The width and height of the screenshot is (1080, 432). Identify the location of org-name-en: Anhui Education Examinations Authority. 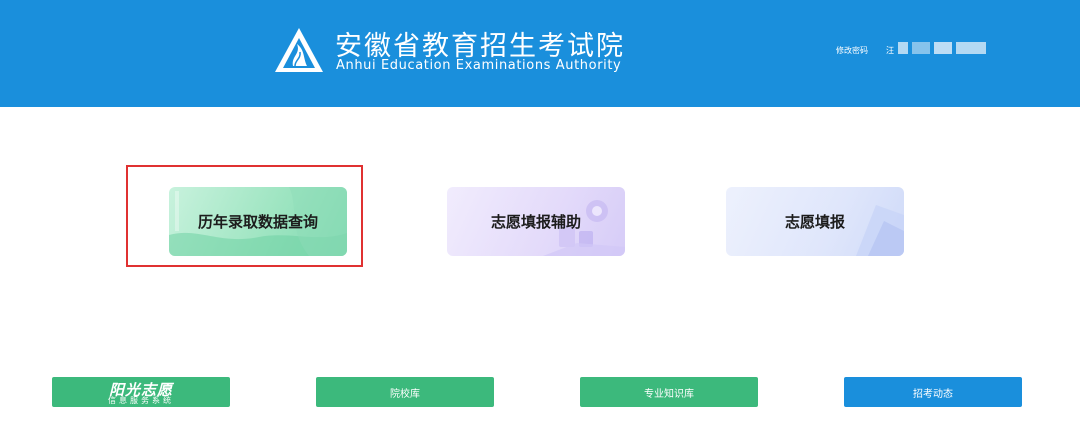
(479, 65).